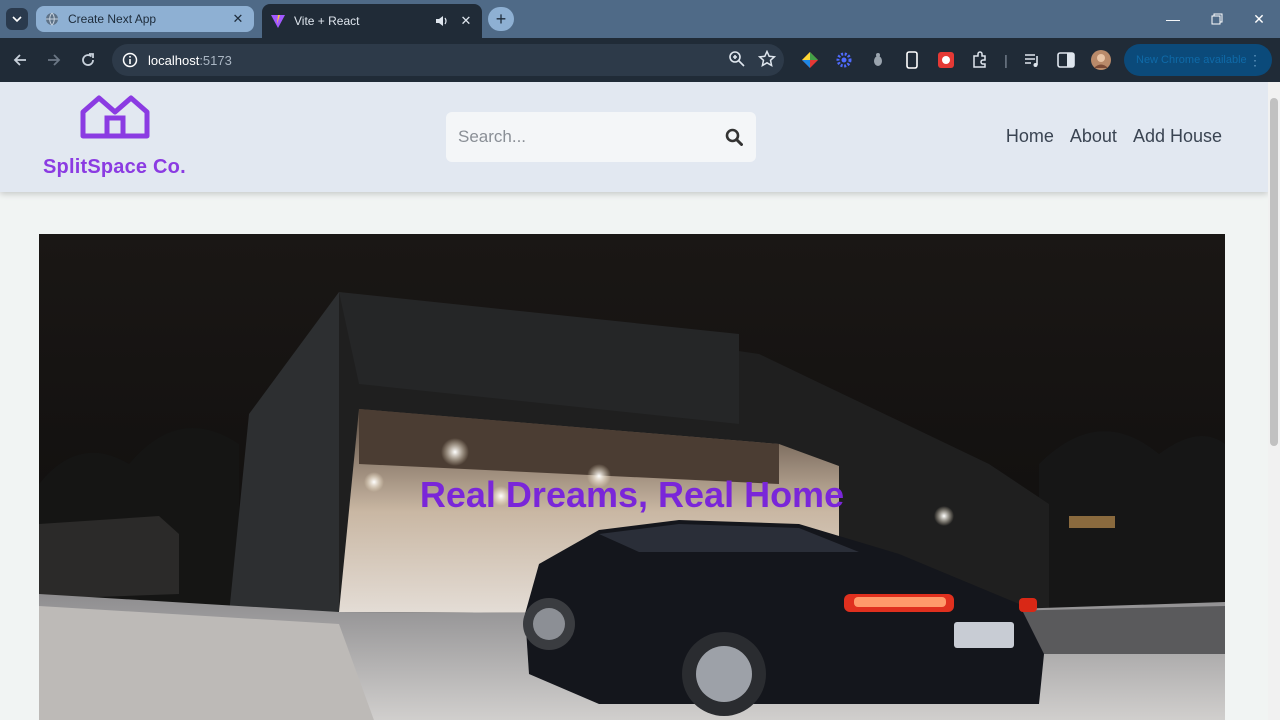 Image resolution: width=1280 pixels, height=720 pixels. I want to click on restore-icon, so click(1217, 19).